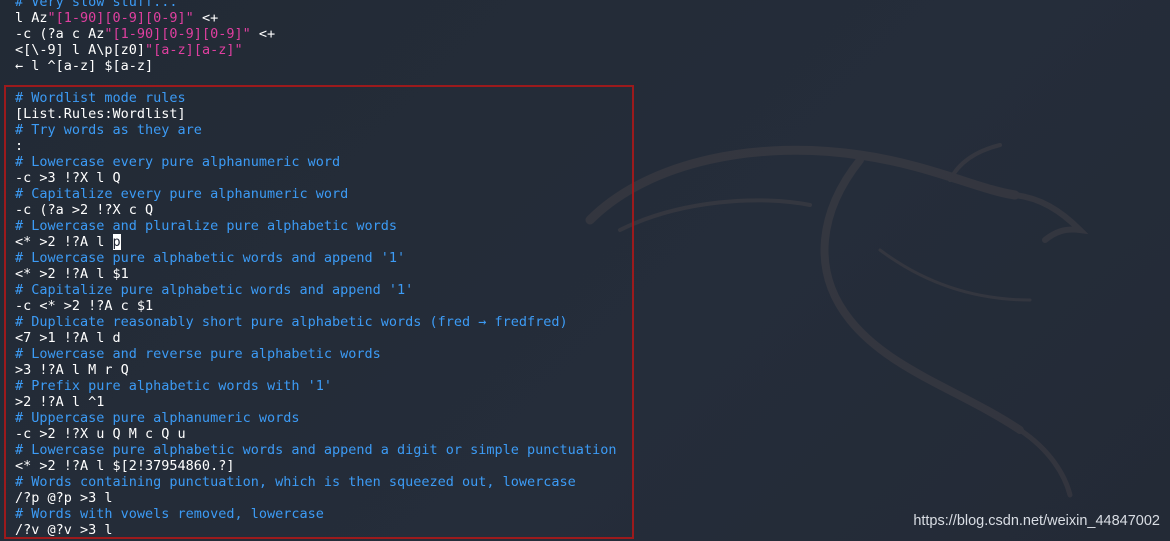  What do you see at coordinates (315, 338) in the screenshot?
I see `terminal-line: <7 >1 !?A l d` at bounding box center [315, 338].